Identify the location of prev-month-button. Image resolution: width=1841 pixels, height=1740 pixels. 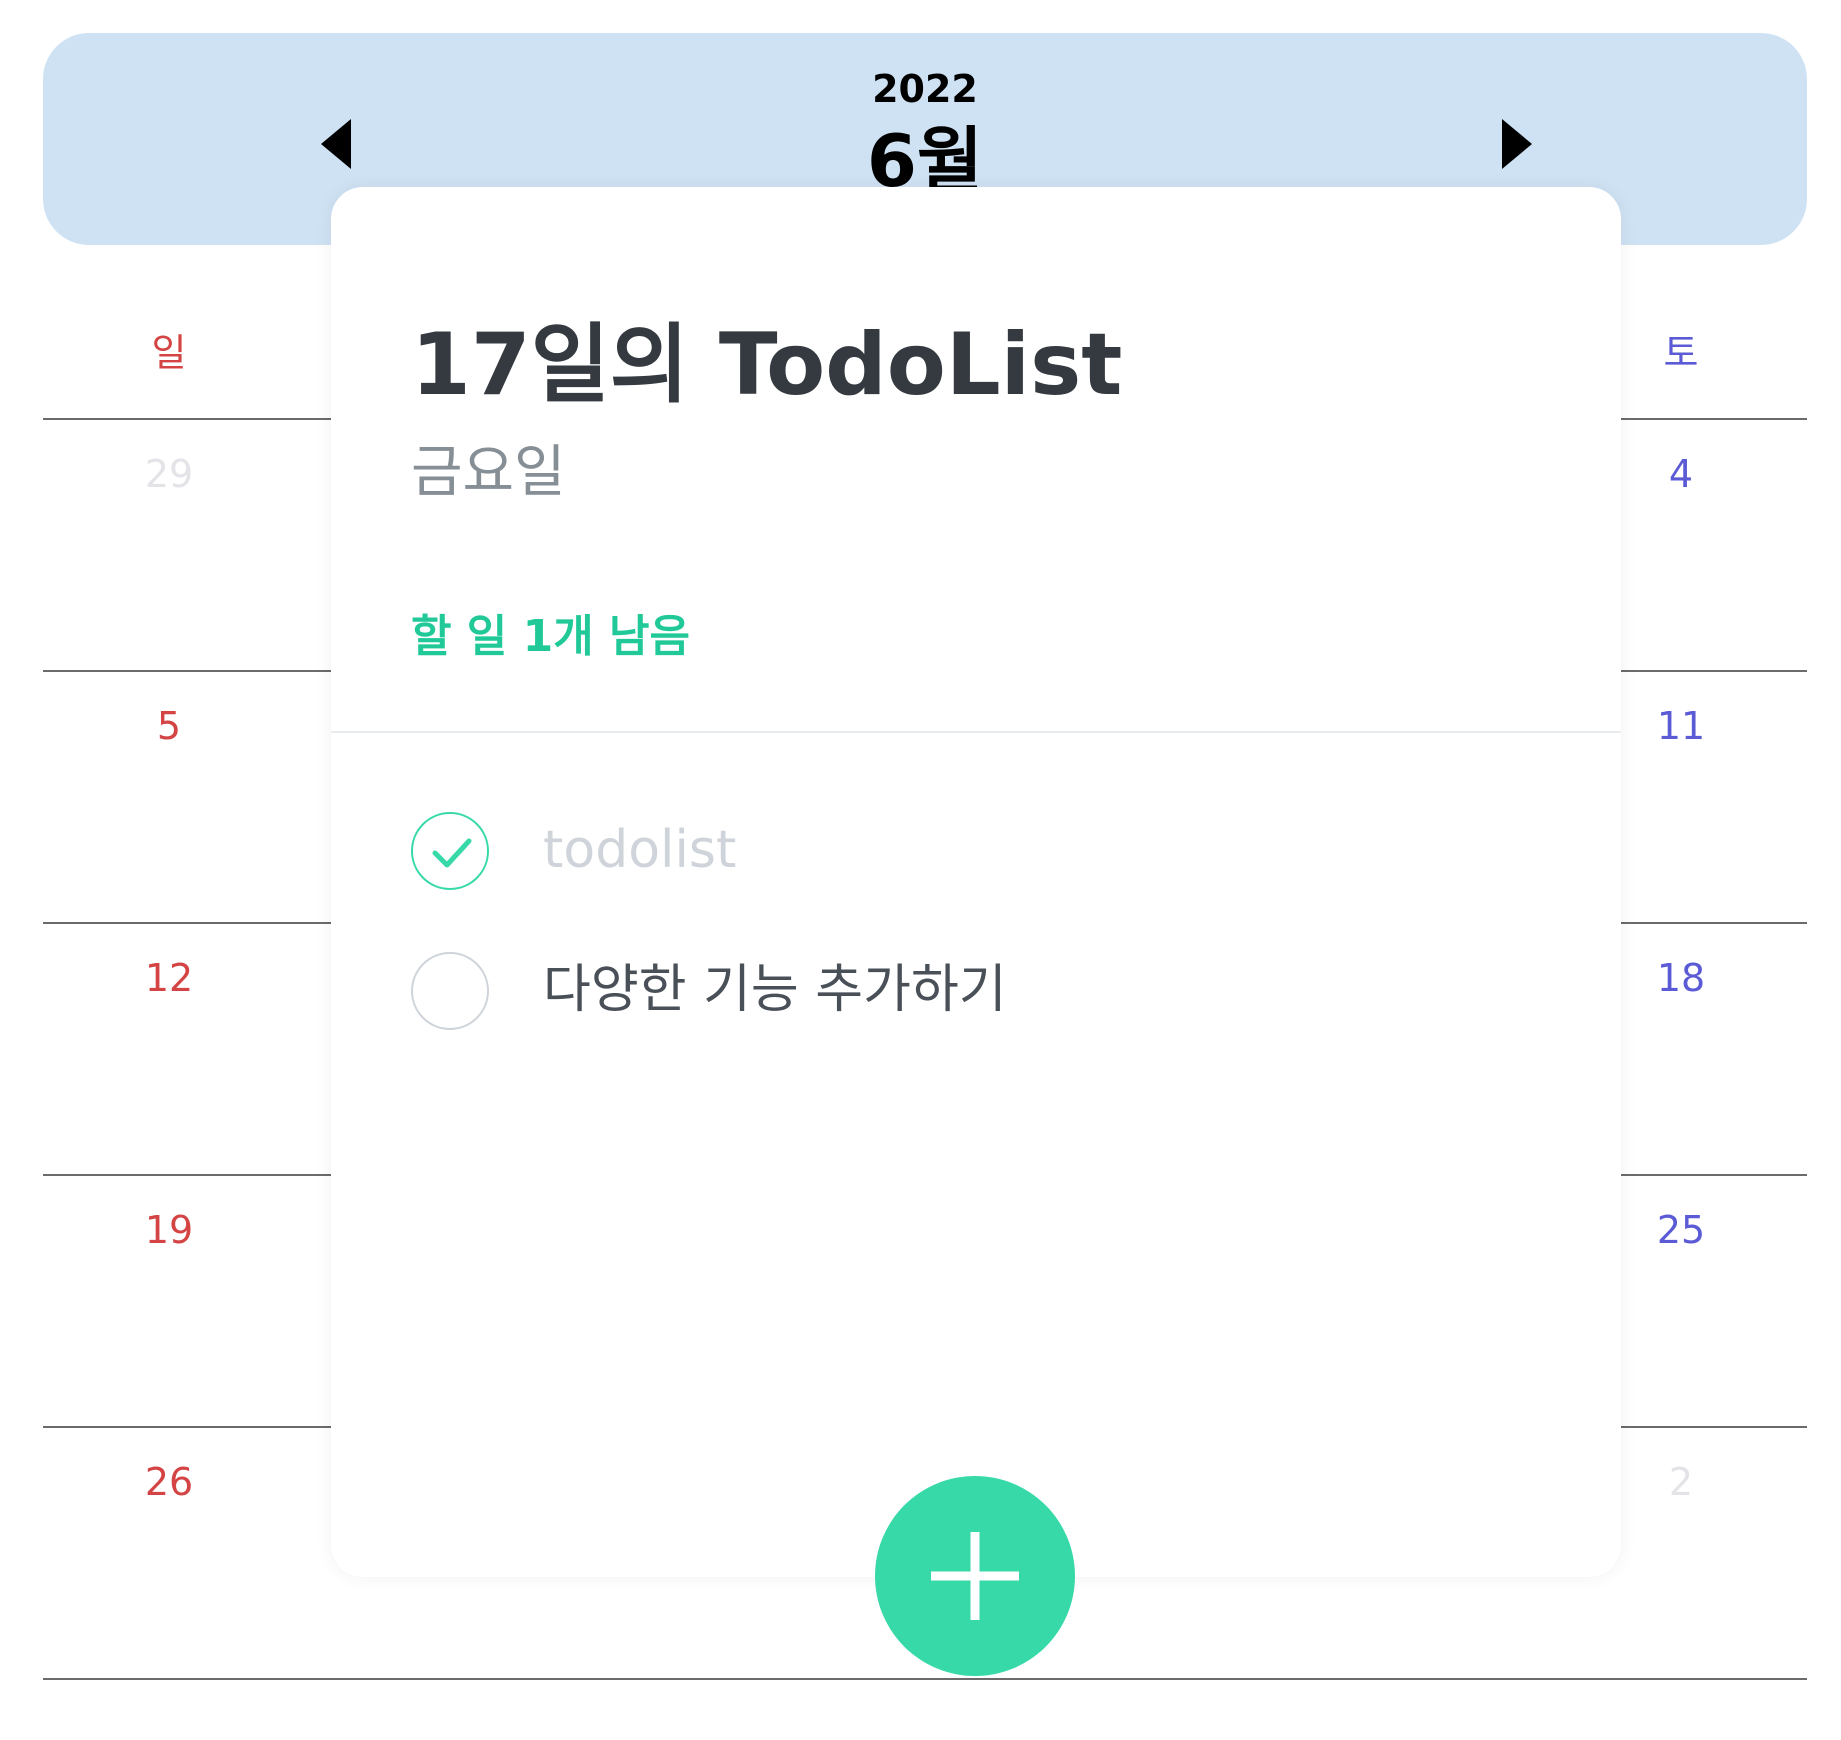
(338, 144).